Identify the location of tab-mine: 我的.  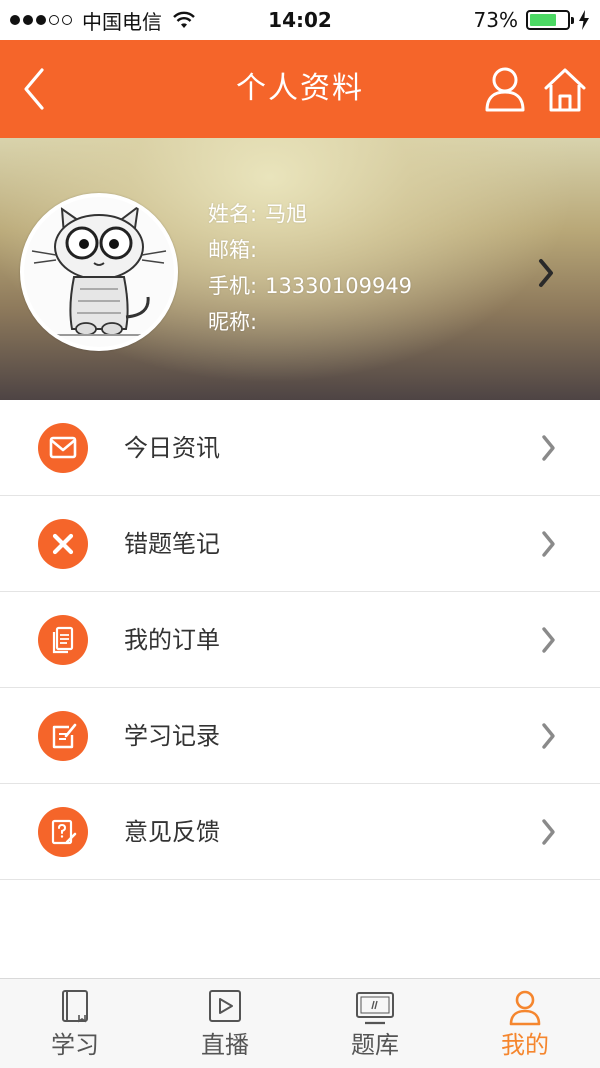
(525, 1023).